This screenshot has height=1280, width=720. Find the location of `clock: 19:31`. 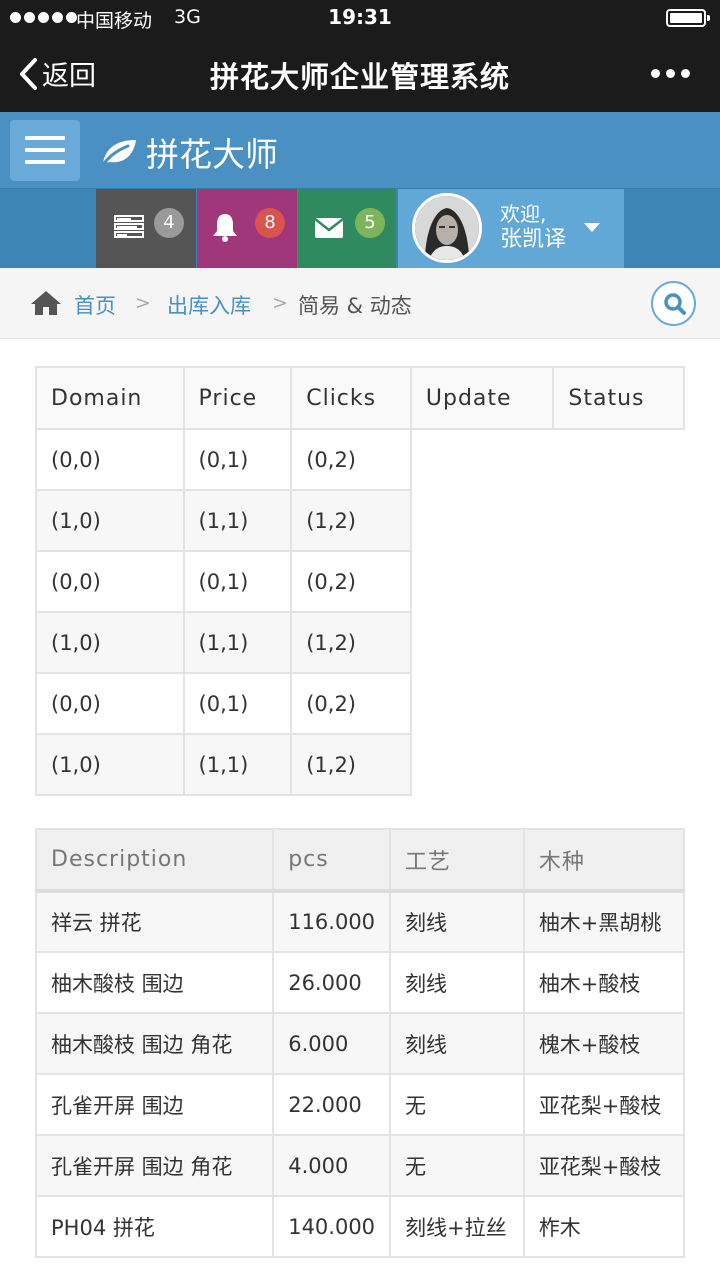

clock: 19:31 is located at coordinates (360, 17).